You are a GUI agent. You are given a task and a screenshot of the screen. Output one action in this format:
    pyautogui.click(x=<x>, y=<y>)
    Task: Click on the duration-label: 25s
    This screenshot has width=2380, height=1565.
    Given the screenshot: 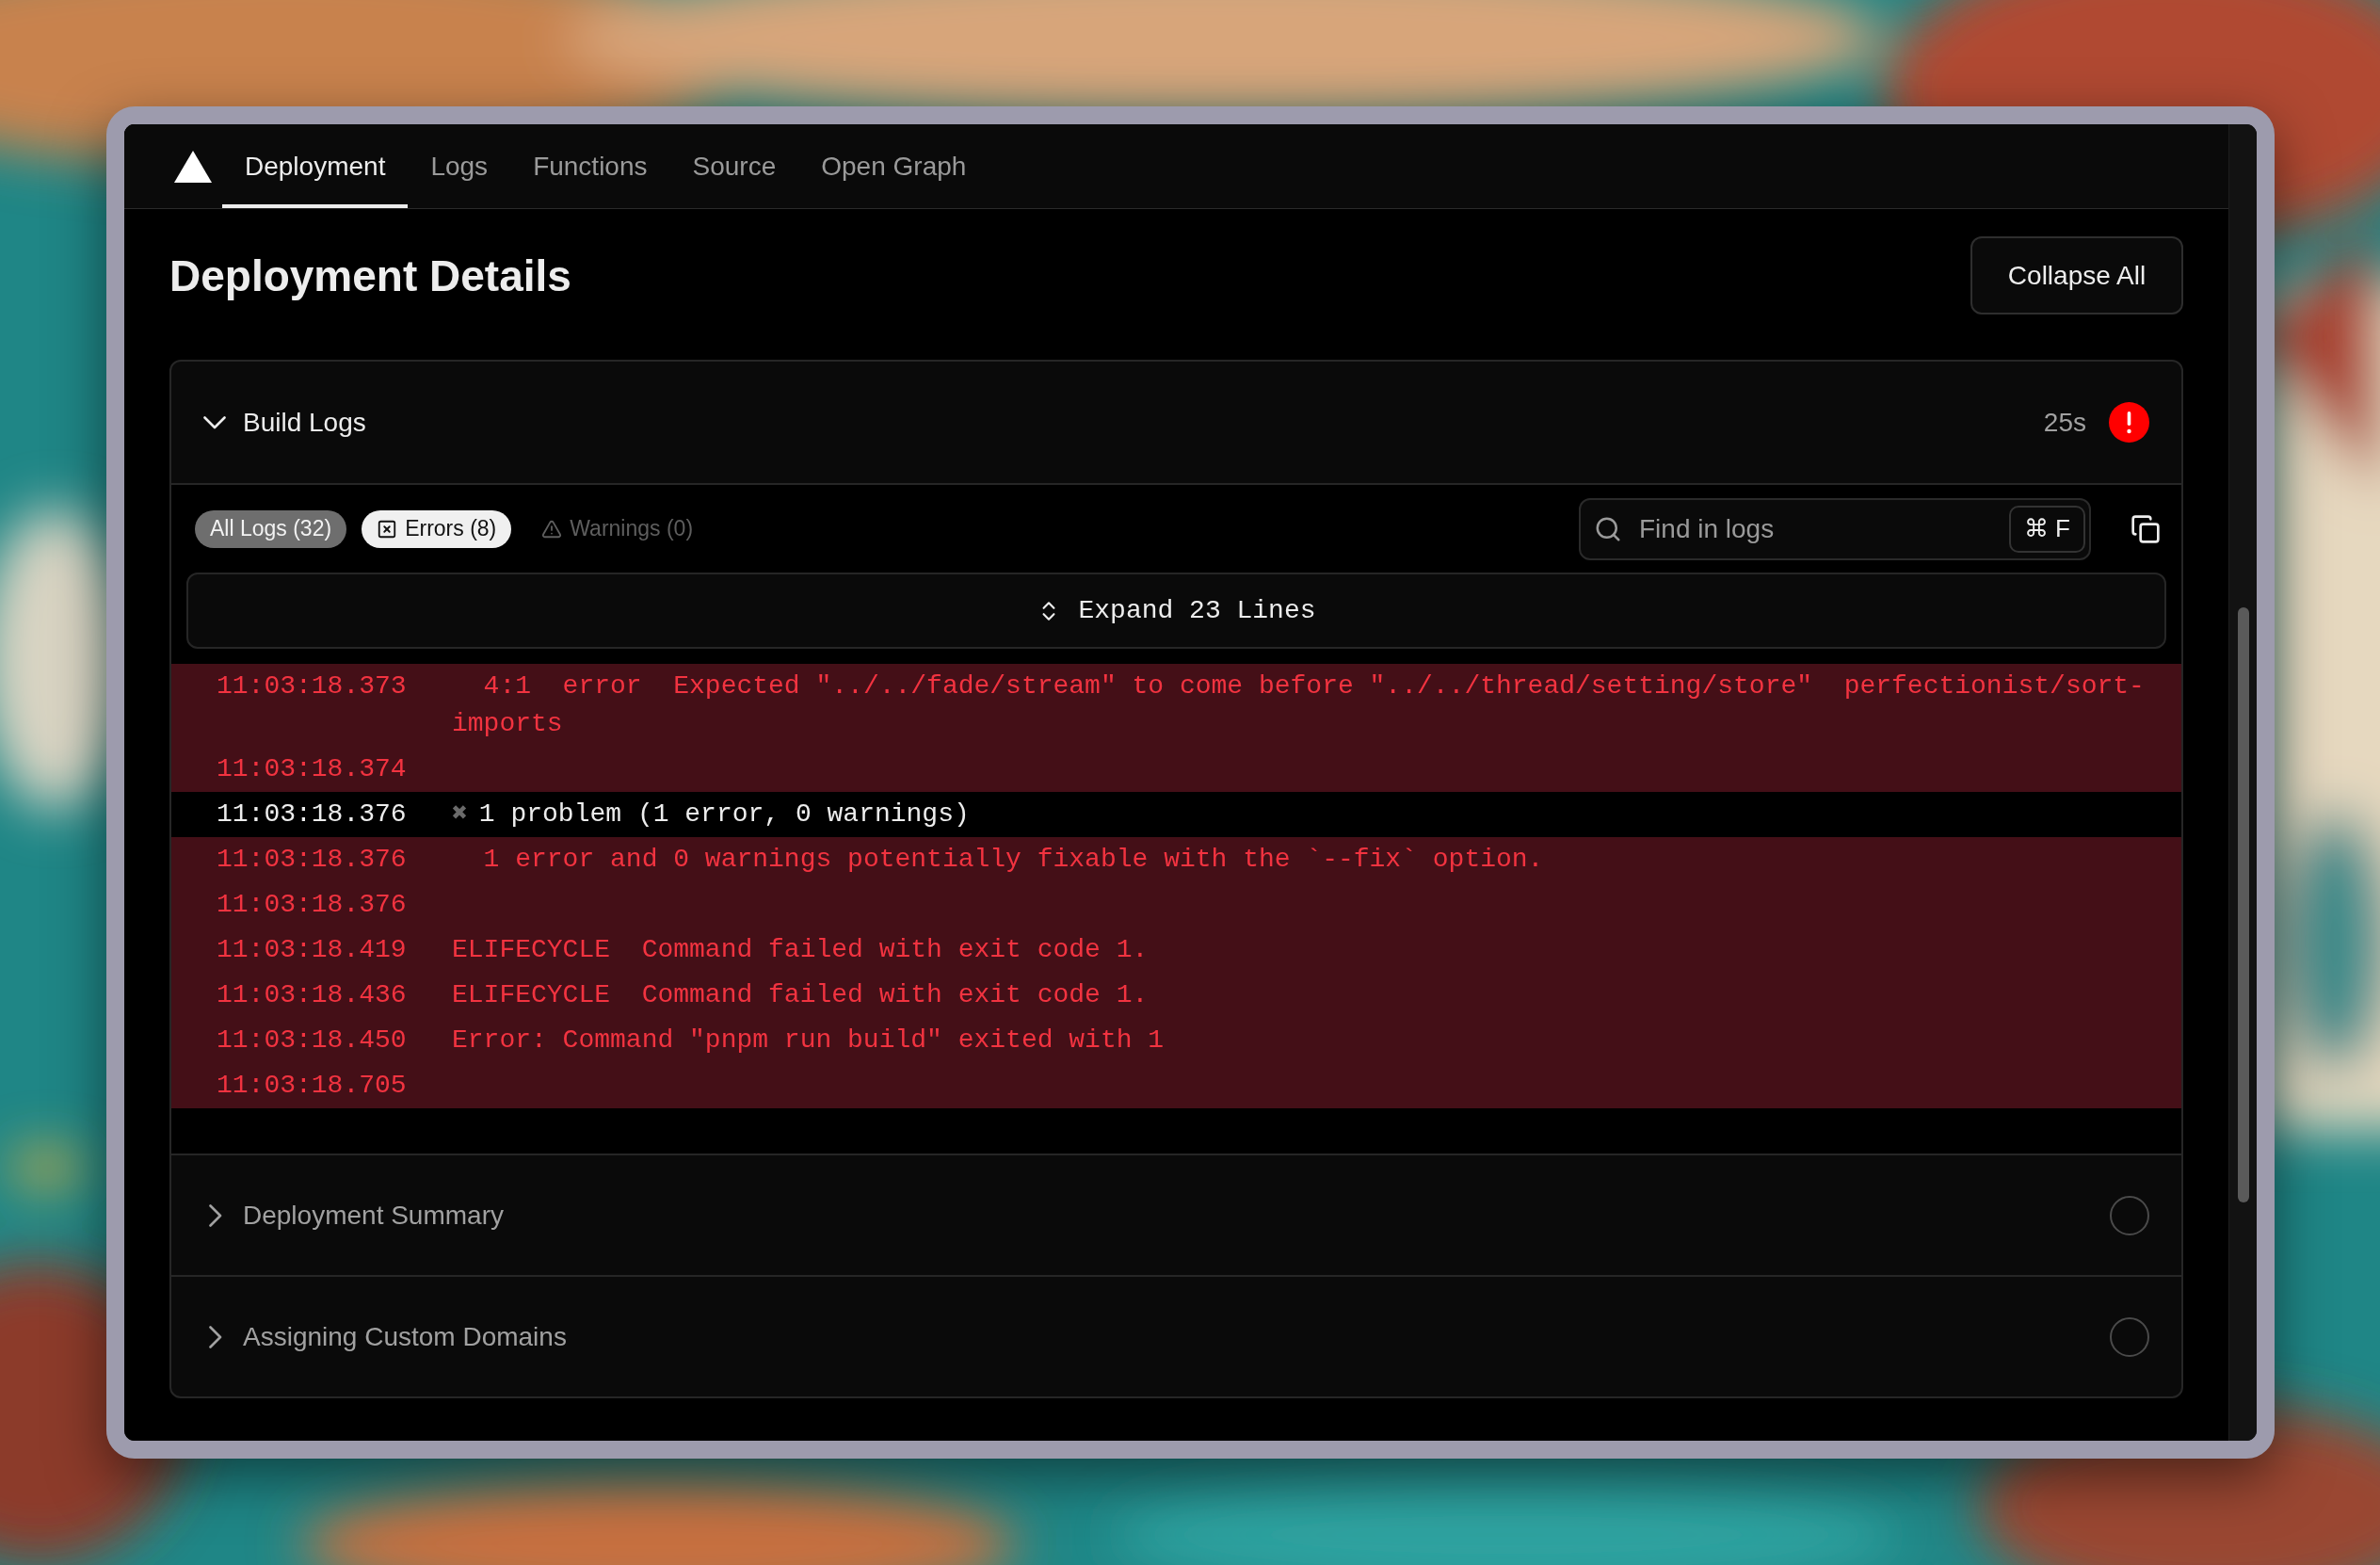 What is the action you would take?
    pyautogui.click(x=2064, y=422)
    